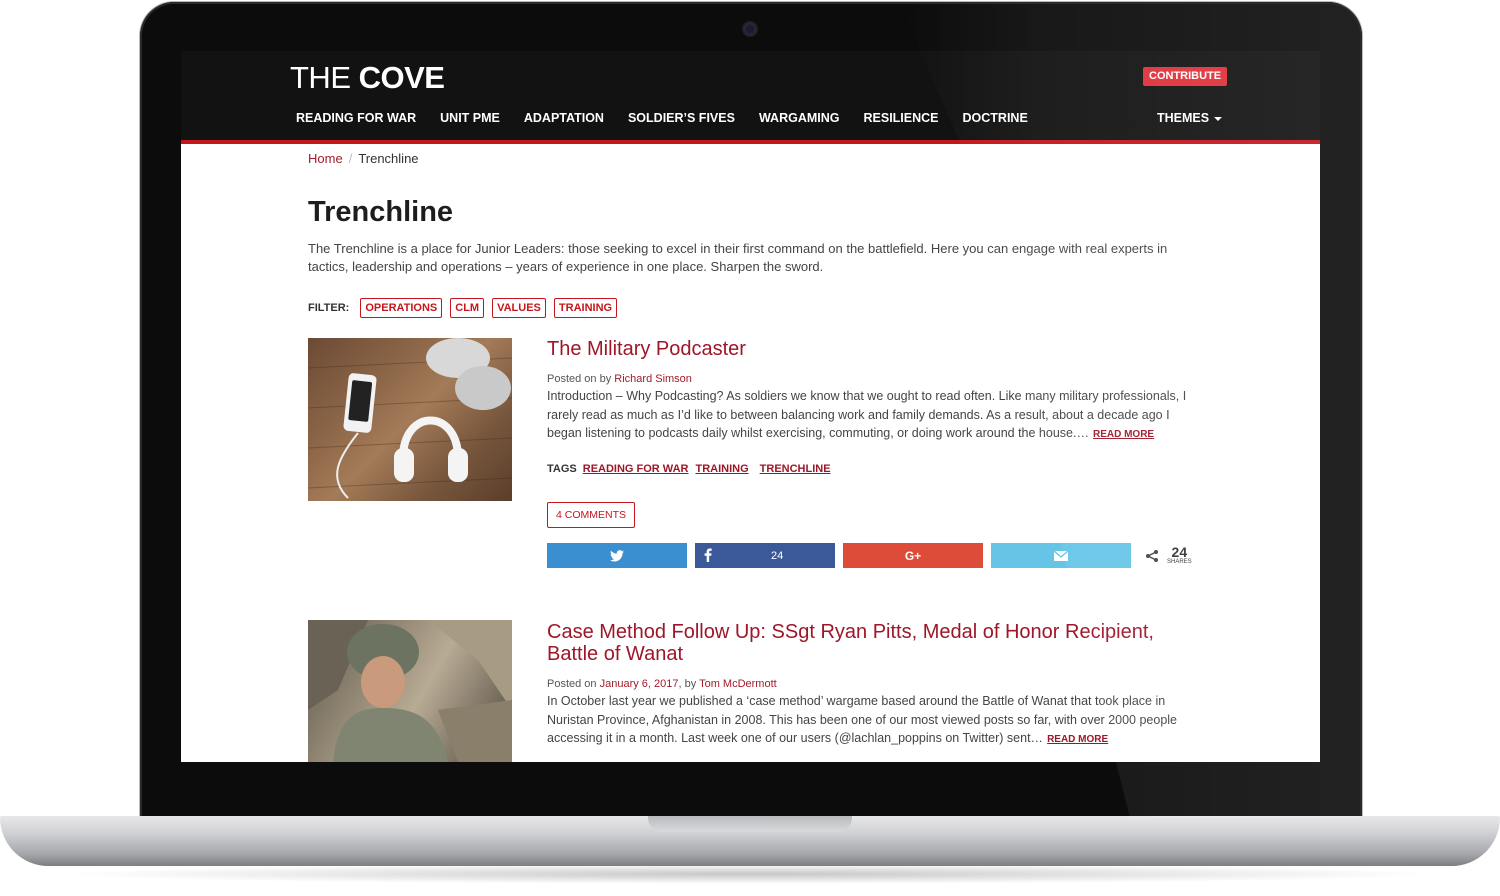 The width and height of the screenshot is (1500, 896). I want to click on post-author-link: Tom McDermott, so click(738, 684).